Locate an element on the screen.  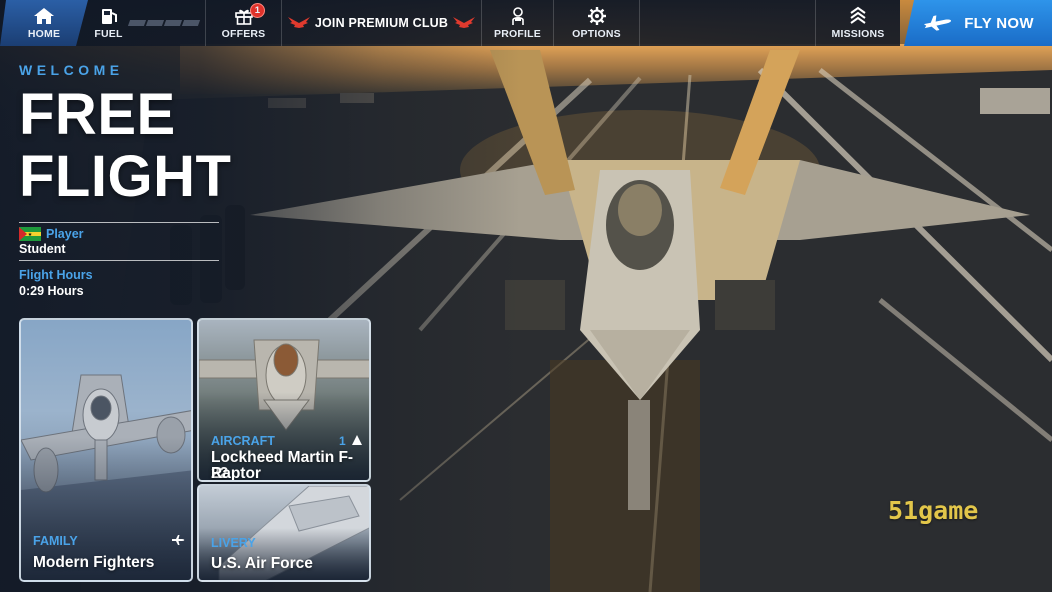
family-caption: FAMILY is located at coordinates (55, 541).